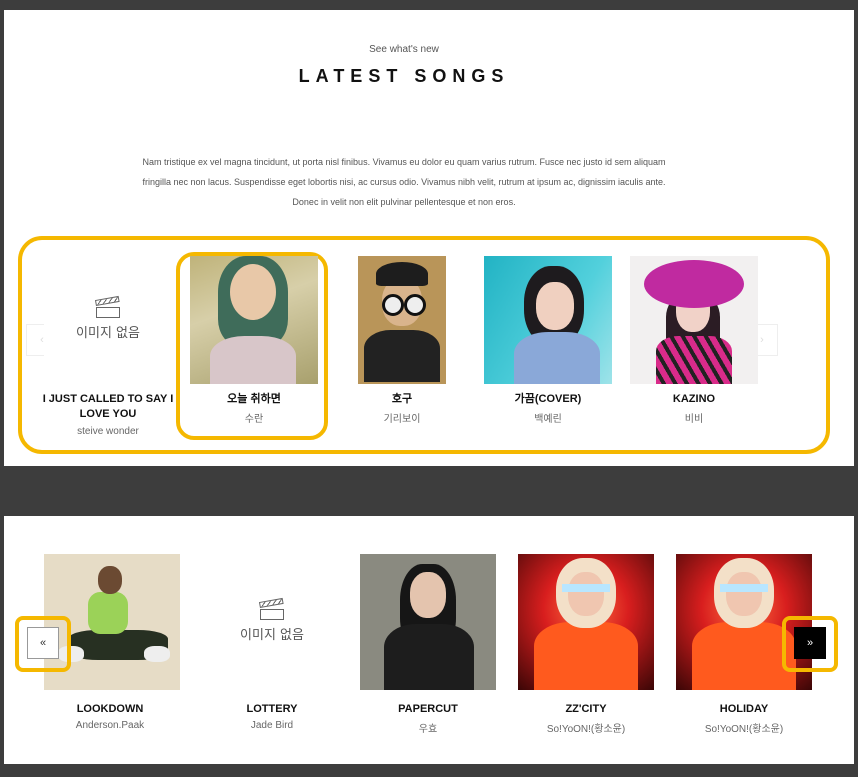 This screenshot has width=858, height=777. I want to click on song-card: ZZ'CITY So!YoON!(황소윤), so click(586, 646).